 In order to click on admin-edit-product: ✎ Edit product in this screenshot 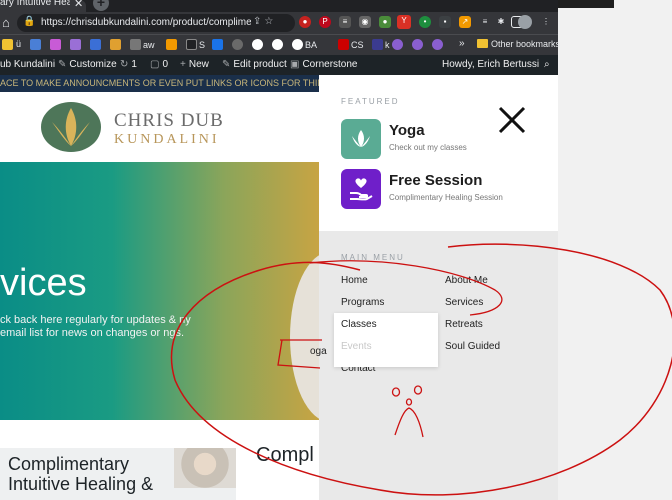, I will do `click(254, 64)`.